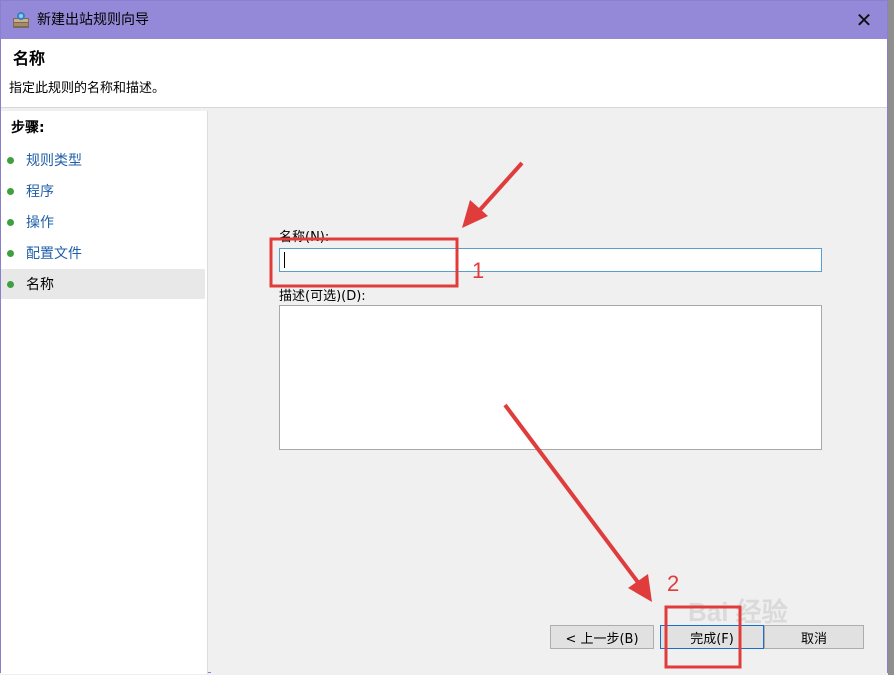 The image size is (894, 675). What do you see at coordinates (54, 161) in the screenshot?
I see `sidebar-item-label: 规则类型` at bounding box center [54, 161].